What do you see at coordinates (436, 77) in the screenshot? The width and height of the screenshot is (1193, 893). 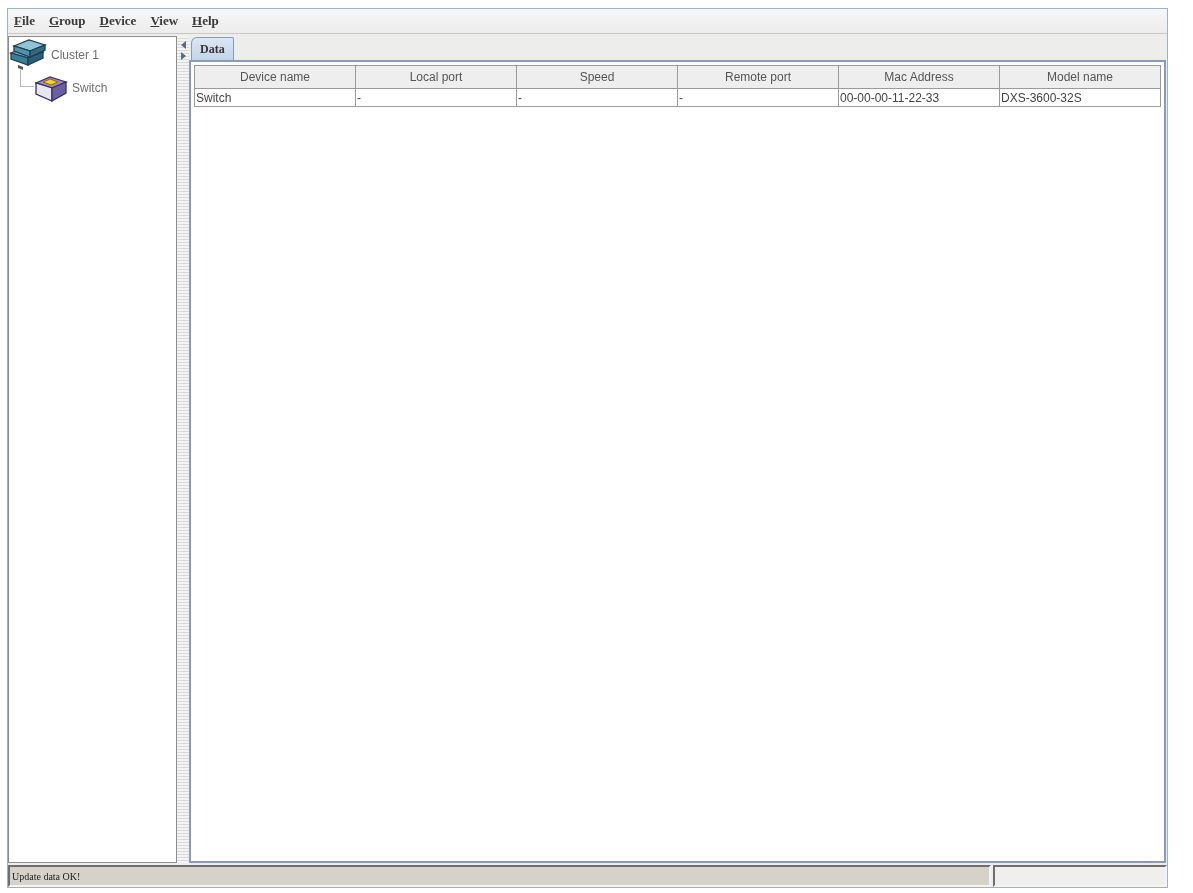 I see `column-header: Local port` at bounding box center [436, 77].